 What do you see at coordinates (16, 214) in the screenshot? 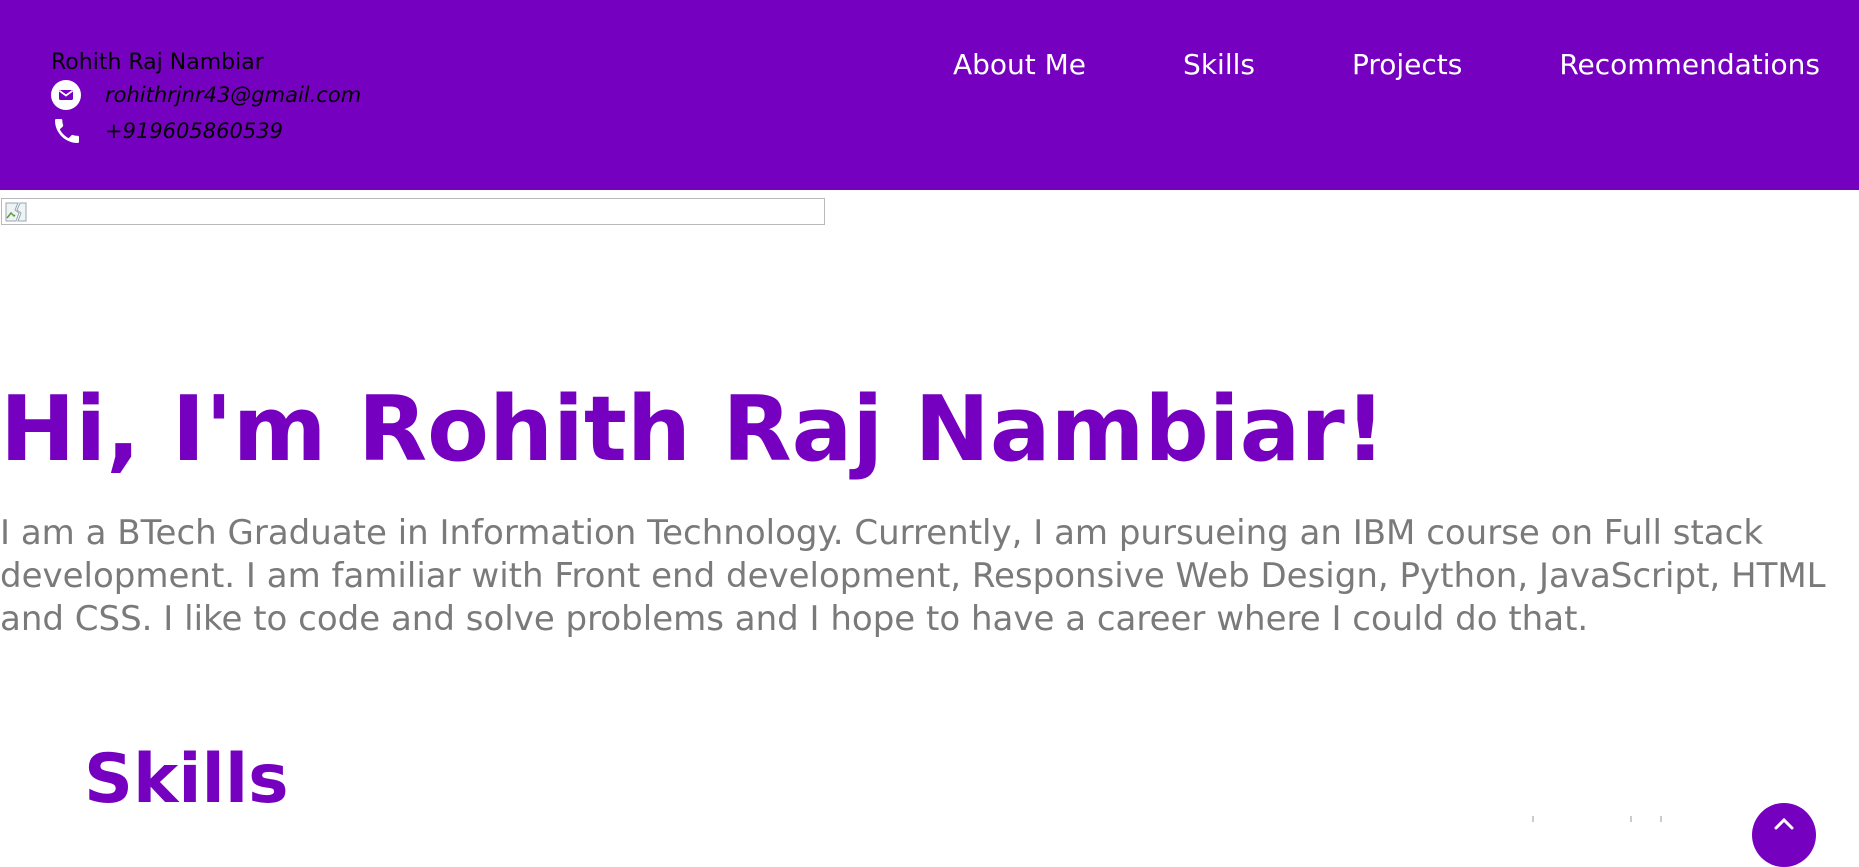
I see `broken-image-icon` at bounding box center [16, 214].